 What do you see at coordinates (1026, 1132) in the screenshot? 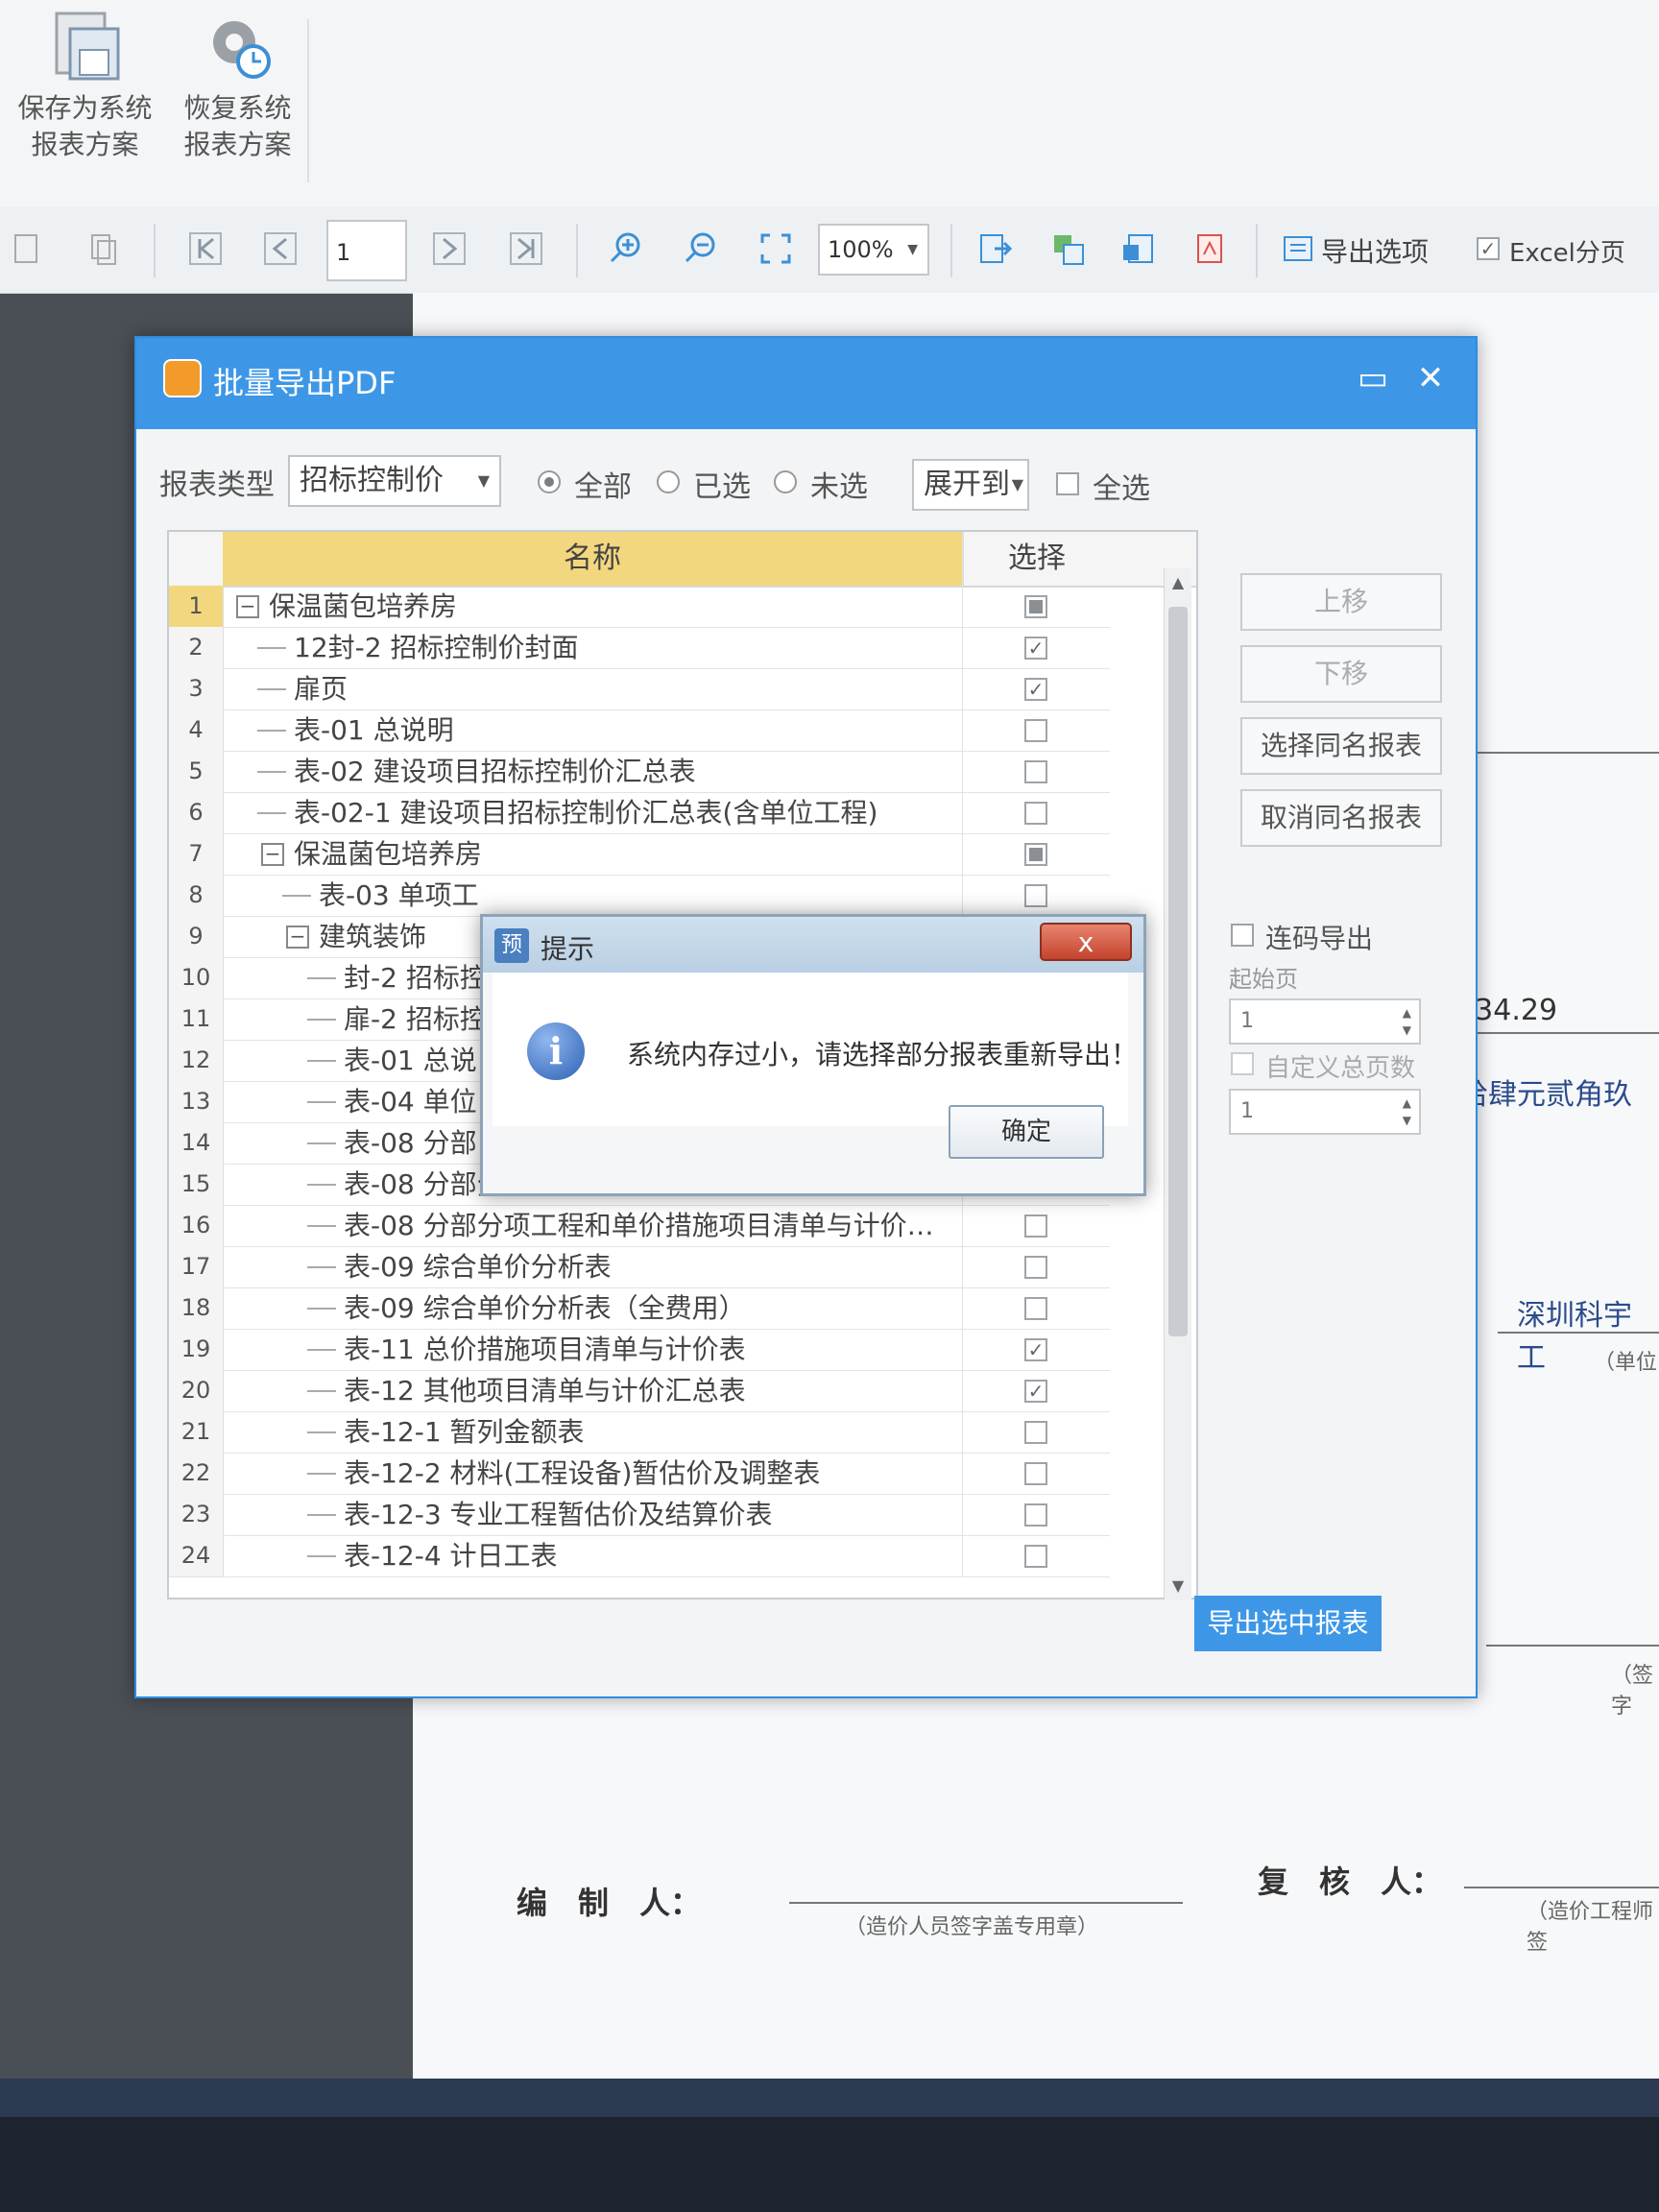
I see `ok-button: 确定` at bounding box center [1026, 1132].